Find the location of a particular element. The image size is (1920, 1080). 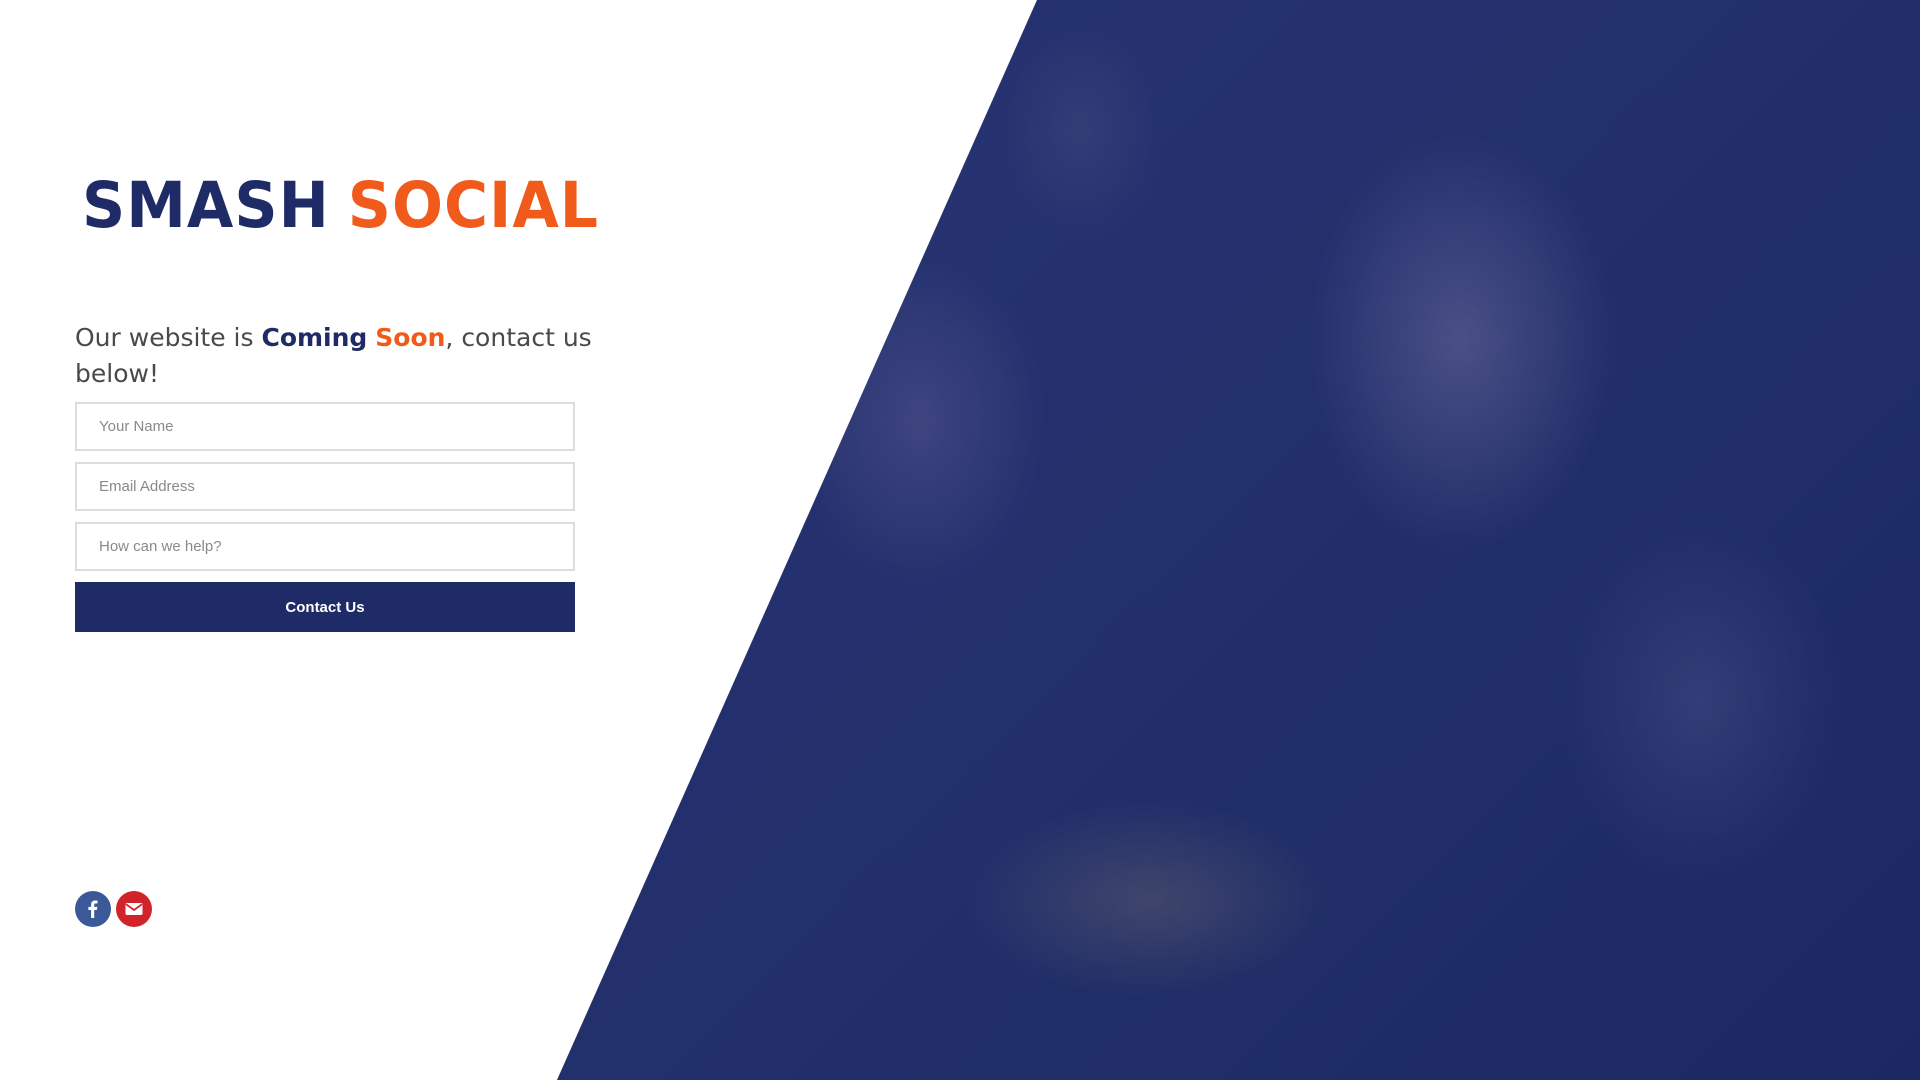

logo-word-social: SOCIAL is located at coordinates (473, 206).